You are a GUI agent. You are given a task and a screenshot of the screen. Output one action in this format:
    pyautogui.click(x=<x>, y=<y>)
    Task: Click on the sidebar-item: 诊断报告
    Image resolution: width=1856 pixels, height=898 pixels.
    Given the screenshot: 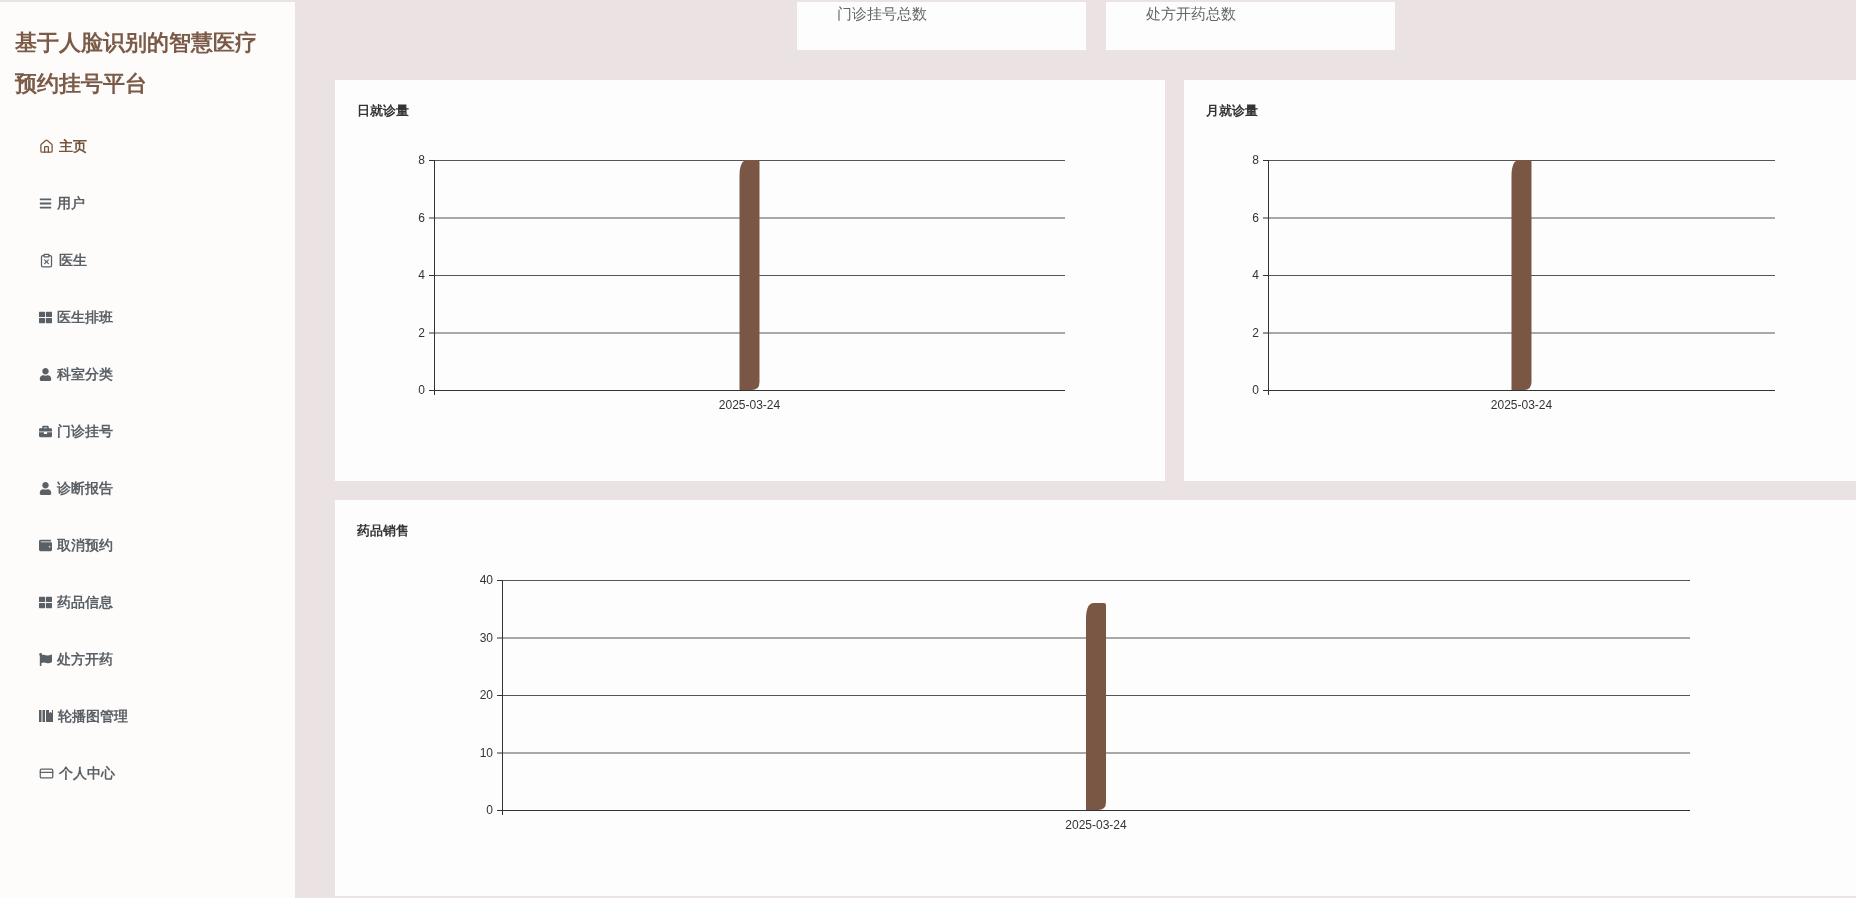 What is the action you would take?
    pyautogui.click(x=76, y=488)
    